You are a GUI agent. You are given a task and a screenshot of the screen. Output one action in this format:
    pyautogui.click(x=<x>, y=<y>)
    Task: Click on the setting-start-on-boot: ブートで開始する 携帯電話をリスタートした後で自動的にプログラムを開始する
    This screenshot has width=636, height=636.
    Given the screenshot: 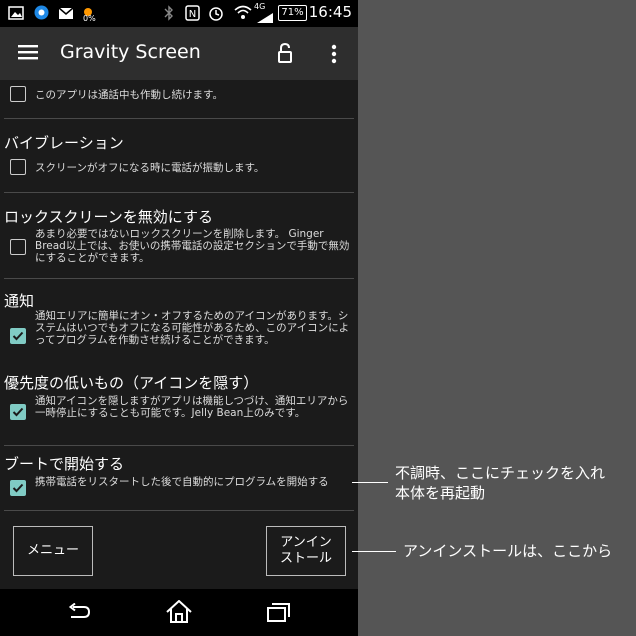 What is the action you would take?
    pyautogui.click(x=179, y=479)
    